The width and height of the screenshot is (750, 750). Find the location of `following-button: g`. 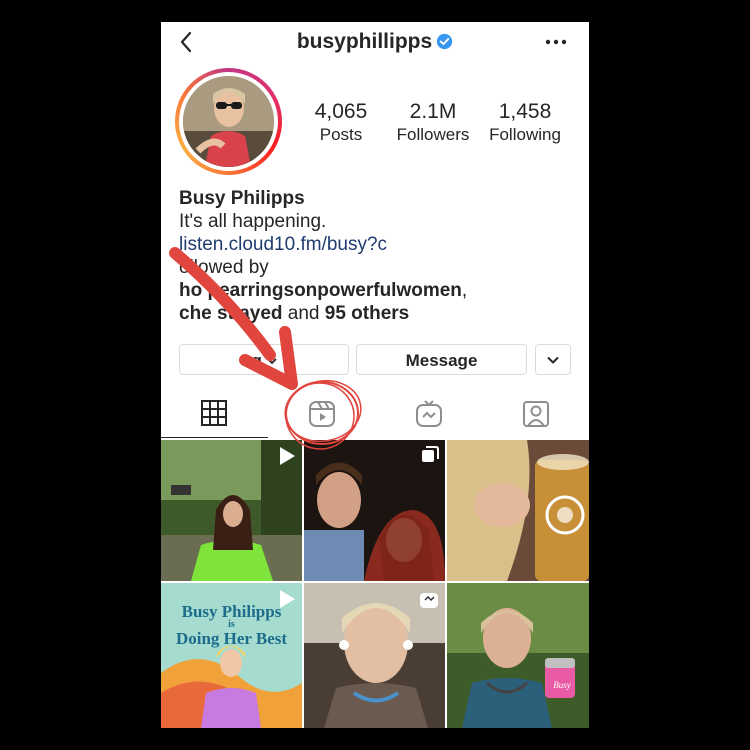

following-button: g is located at coordinates (264, 359).